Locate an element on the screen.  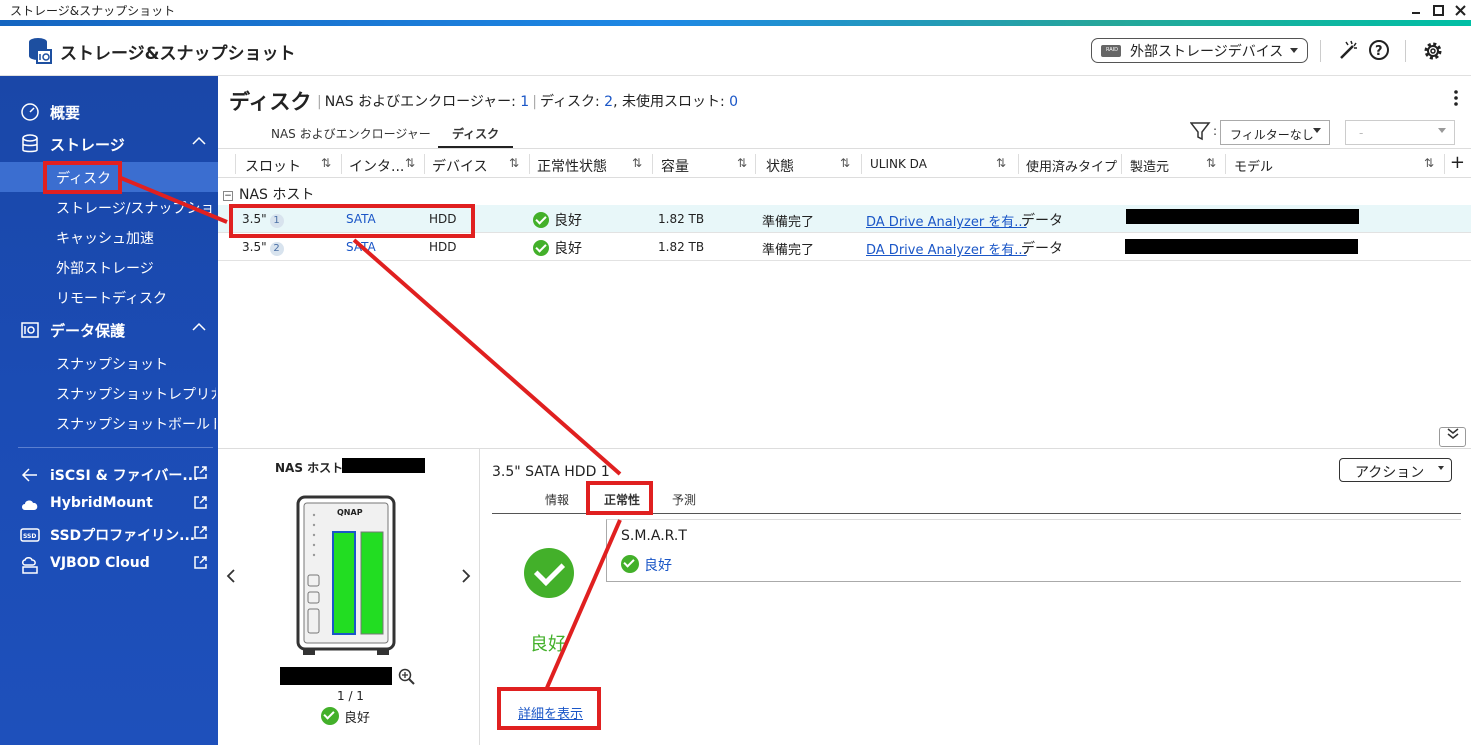
app-title: ストレージ&スナップショット is located at coordinates (178, 54).